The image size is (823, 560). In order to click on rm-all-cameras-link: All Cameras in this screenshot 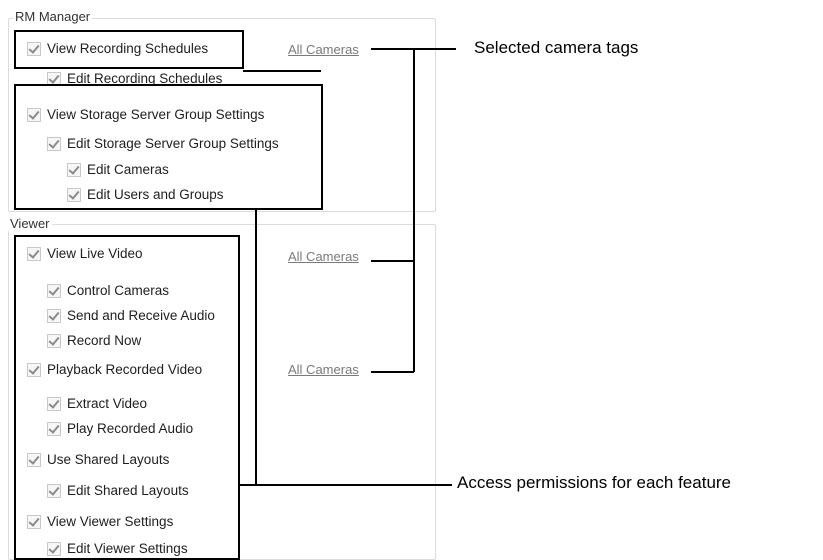, I will do `click(323, 49)`.